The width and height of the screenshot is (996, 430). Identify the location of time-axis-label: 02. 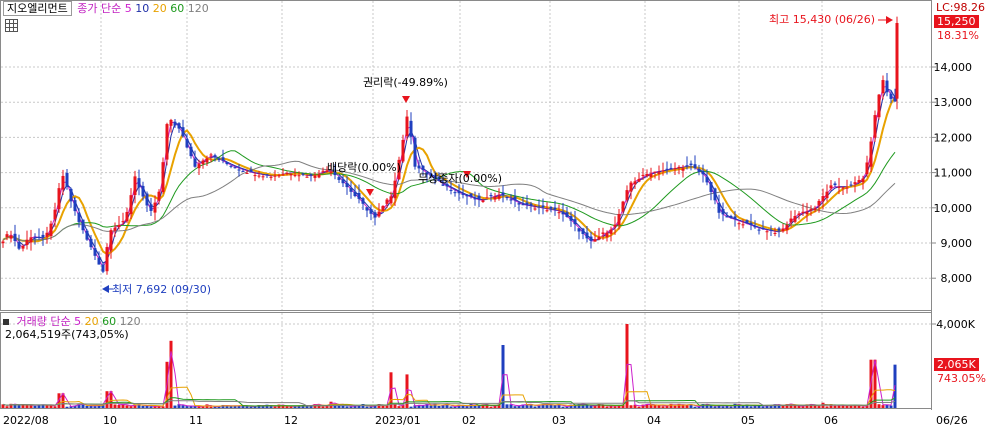
(469, 420).